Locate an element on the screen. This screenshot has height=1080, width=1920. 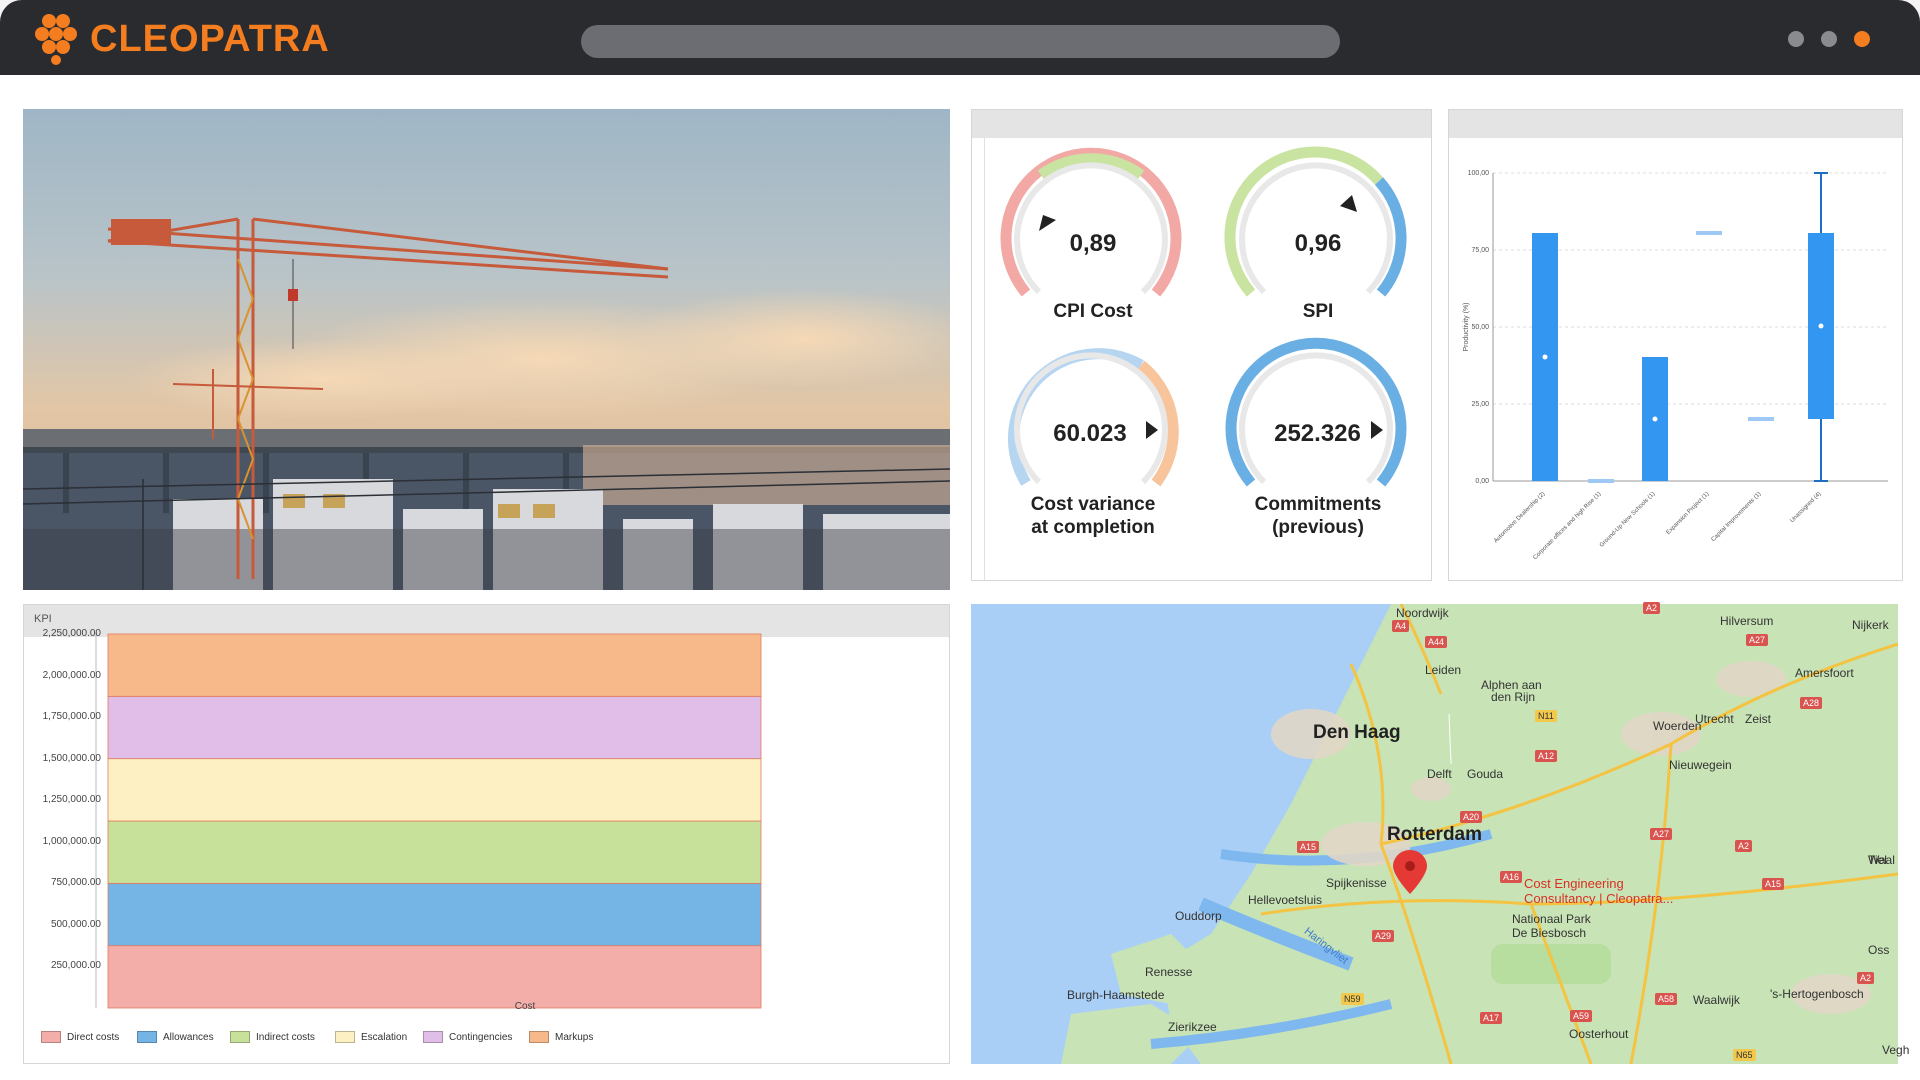
cleopatra-logo-icon is located at coordinates (56, 39).